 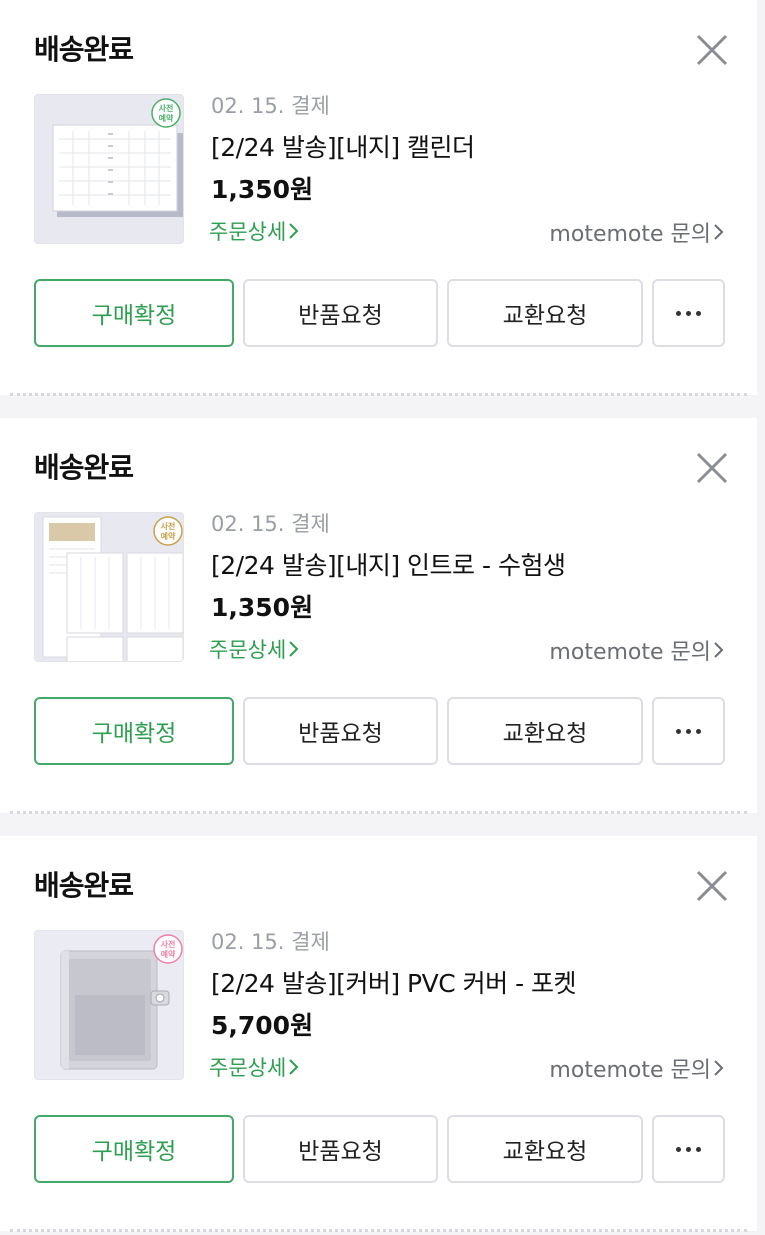 I want to click on calendar-insert-image: 사전 예약, so click(x=109, y=169).